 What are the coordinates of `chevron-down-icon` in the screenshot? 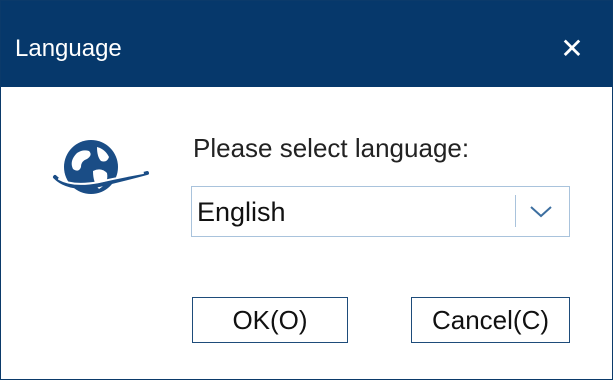 It's located at (541, 211).